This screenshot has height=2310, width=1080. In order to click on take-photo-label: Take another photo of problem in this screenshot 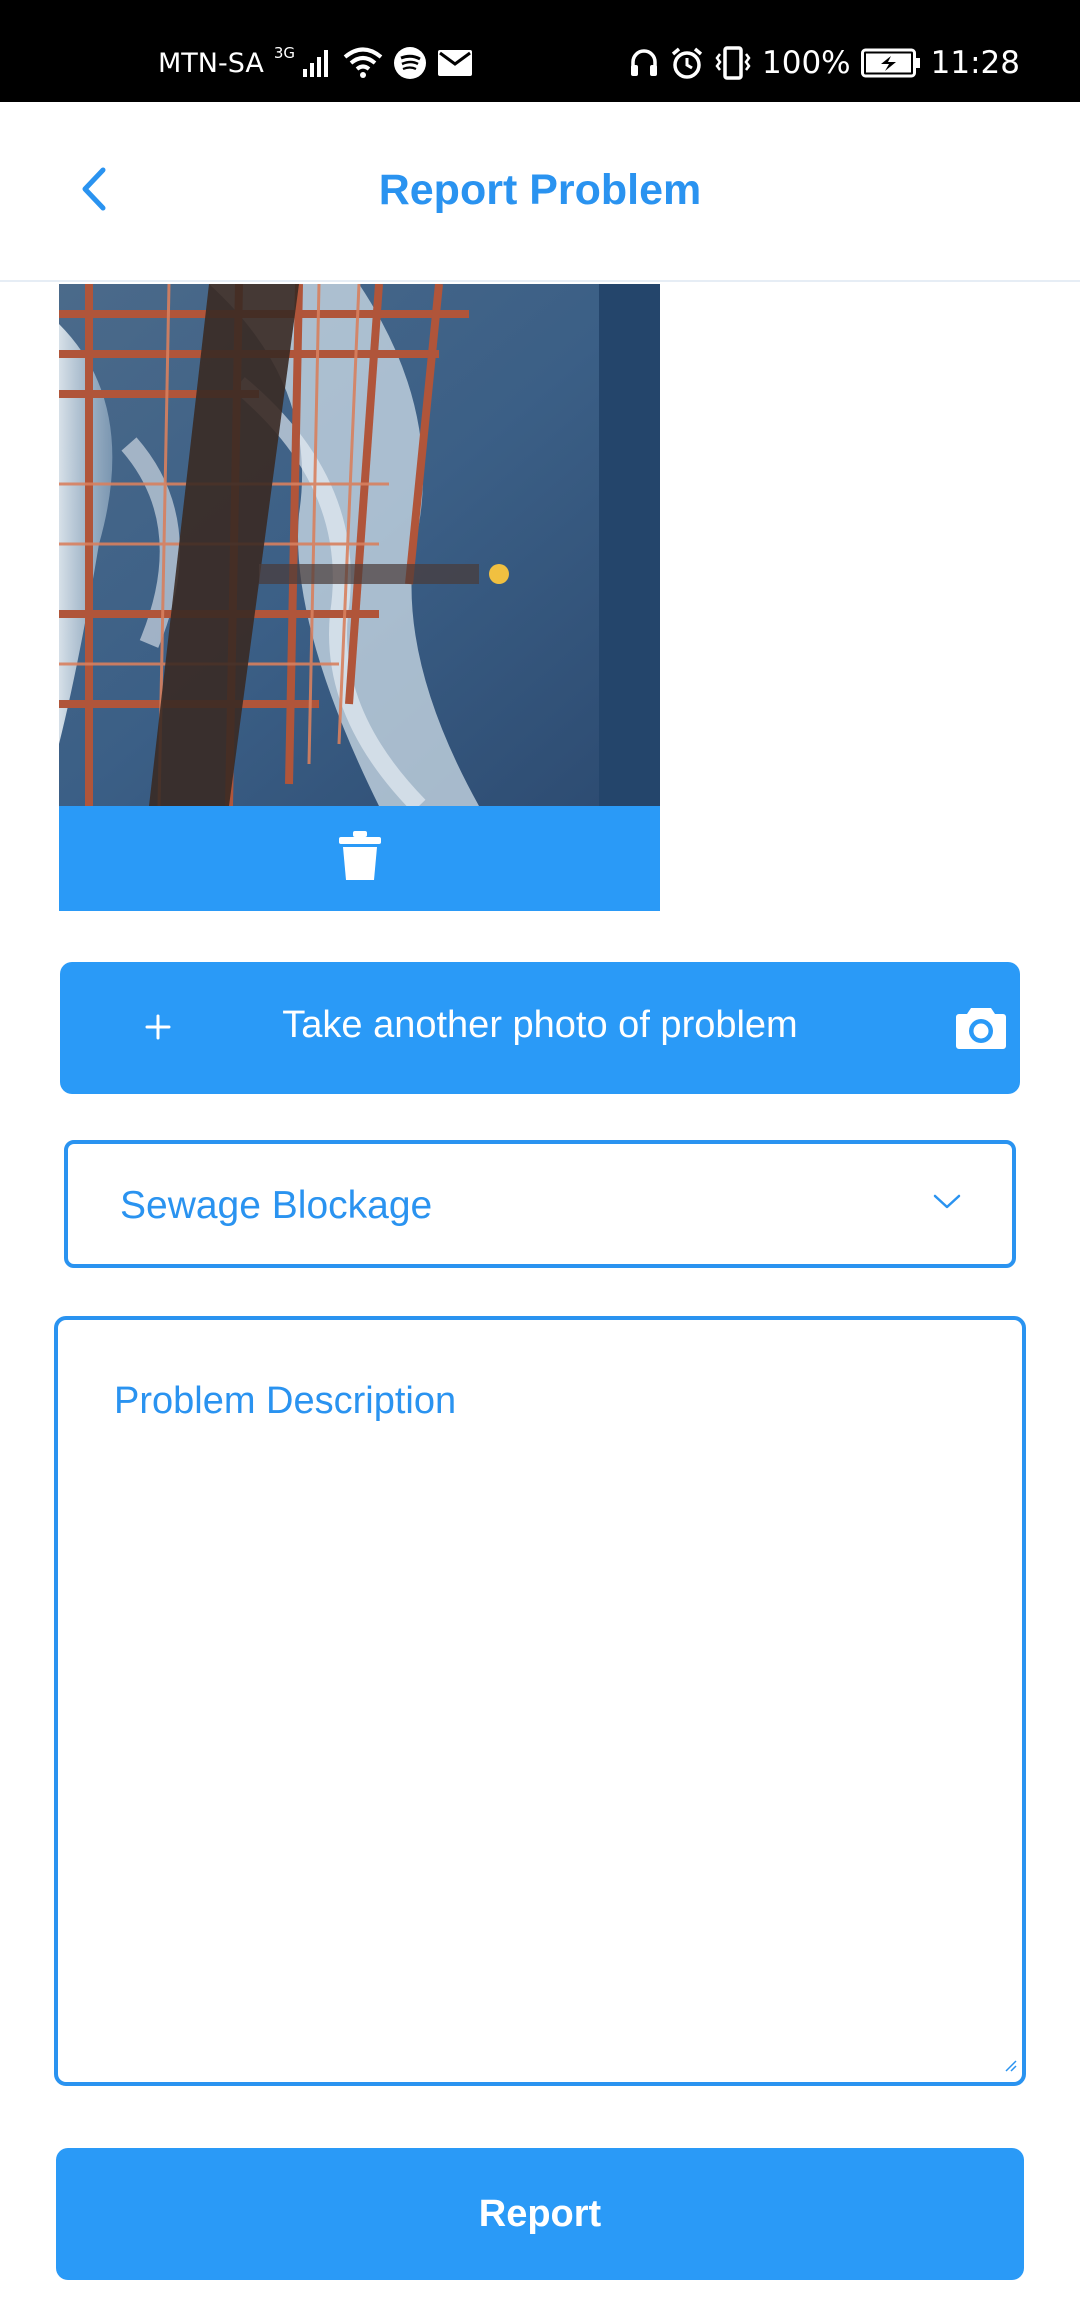, I will do `click(540, 1025)`.